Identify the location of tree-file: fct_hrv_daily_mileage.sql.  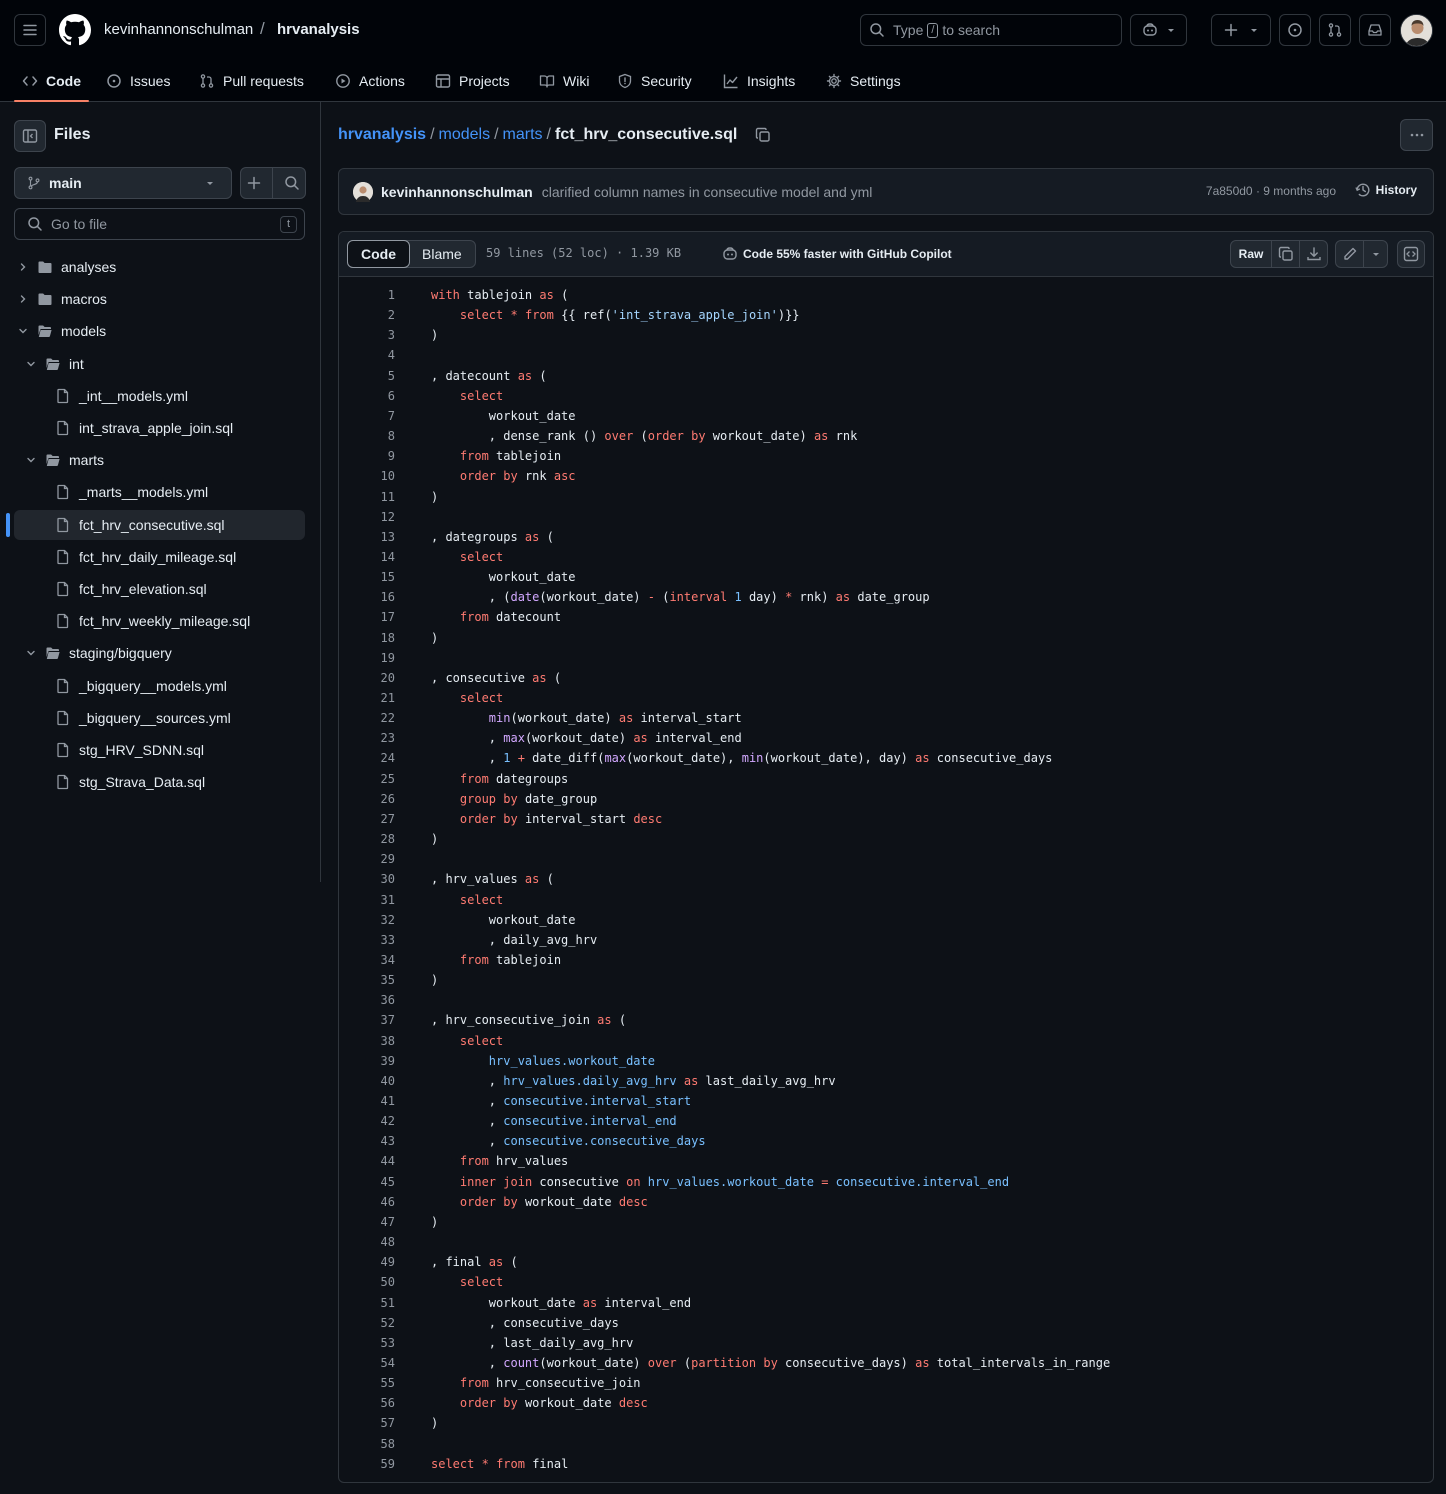
(145, 557).